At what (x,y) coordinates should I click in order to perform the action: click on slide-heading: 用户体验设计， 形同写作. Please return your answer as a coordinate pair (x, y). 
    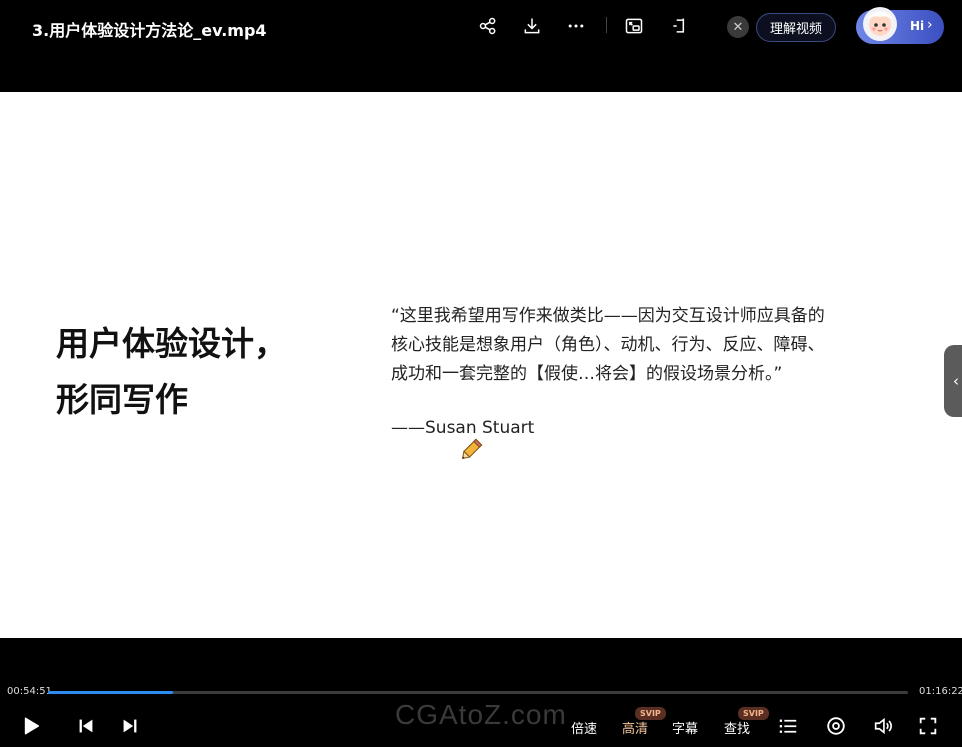
    Looking at the image, I should click on (206, 372).